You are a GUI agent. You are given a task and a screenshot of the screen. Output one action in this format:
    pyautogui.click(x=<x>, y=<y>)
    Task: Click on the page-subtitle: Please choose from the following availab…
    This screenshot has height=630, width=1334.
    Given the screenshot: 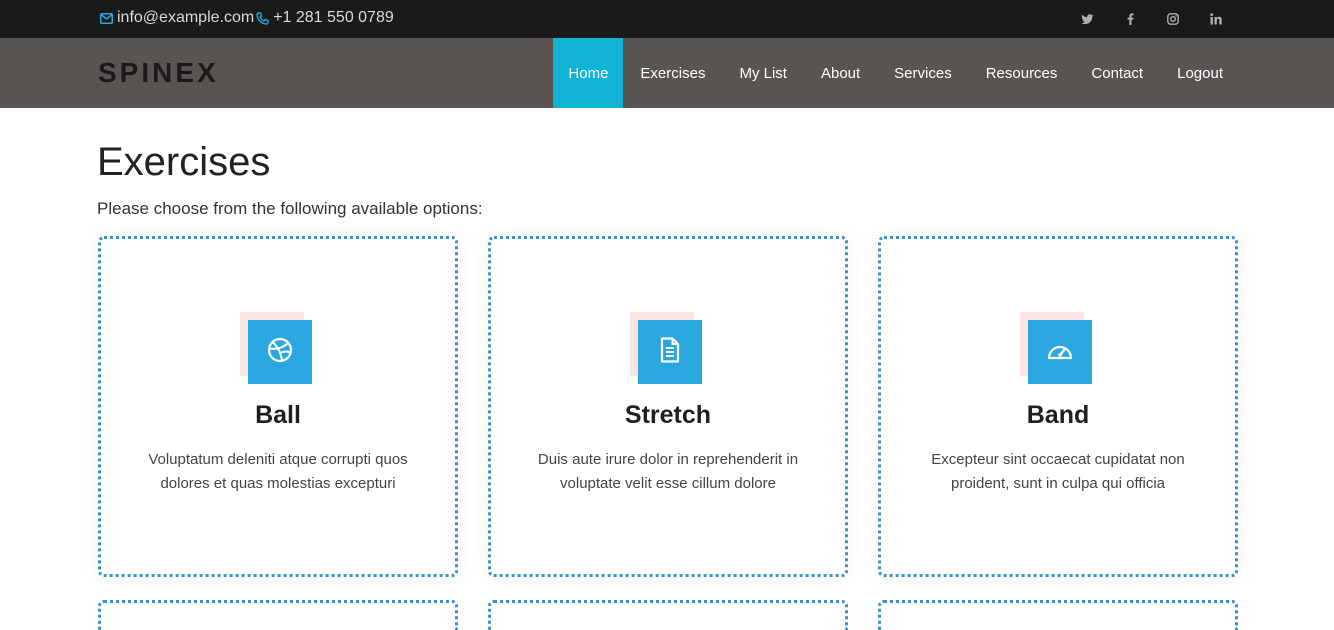 What is the action you would take?
    pyautogui.click(x=290, y=208)
    